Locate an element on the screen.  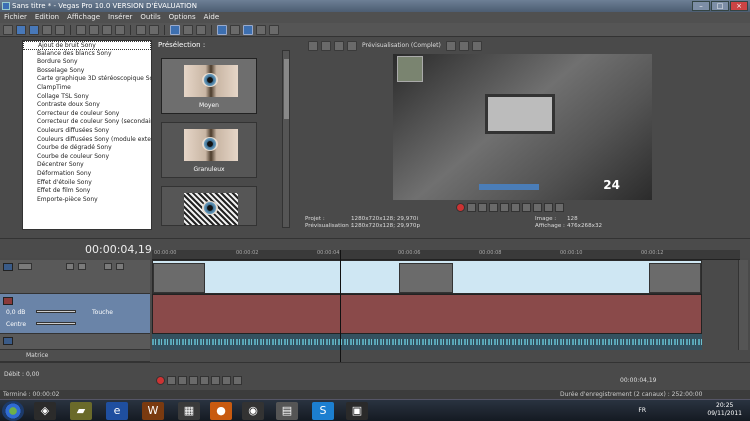
preset-noise is located at coordinates (209, 206).